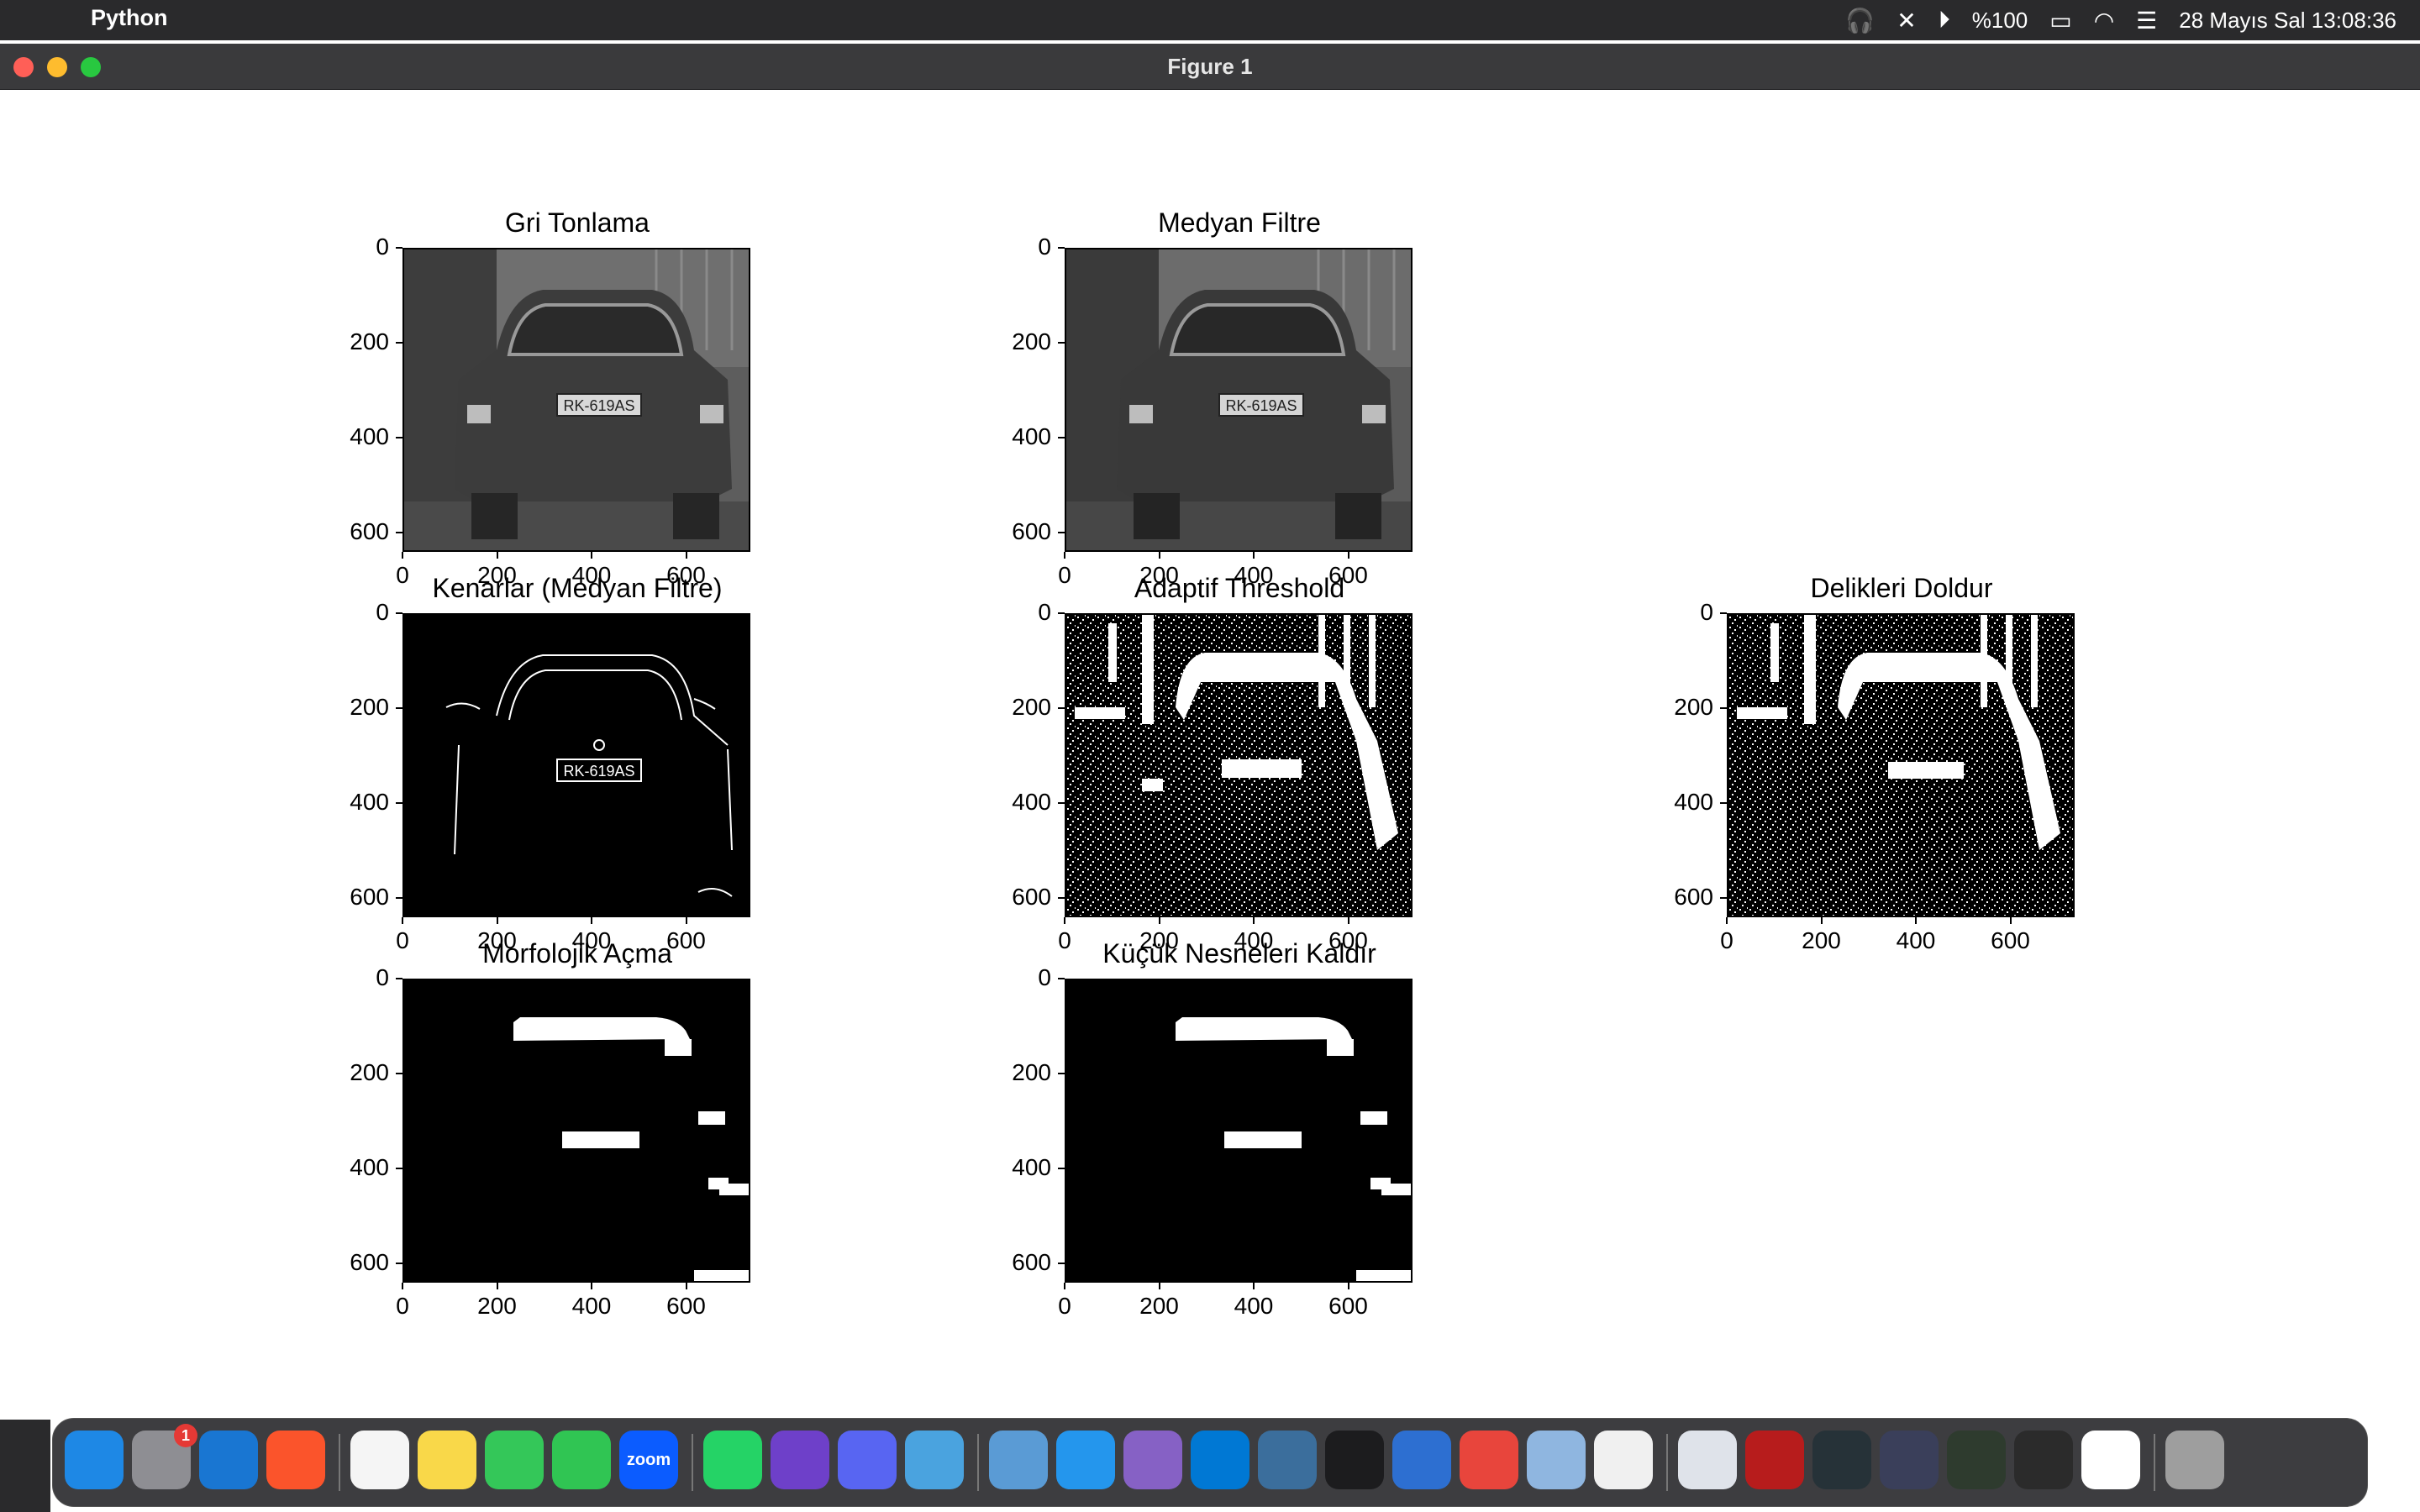 The height and width of the screenshot is (1512, 2420). What do you see at coordinates (934, 1460) in the screenshot?
I see `xcode-icon` at bounding box center [934, 1460].